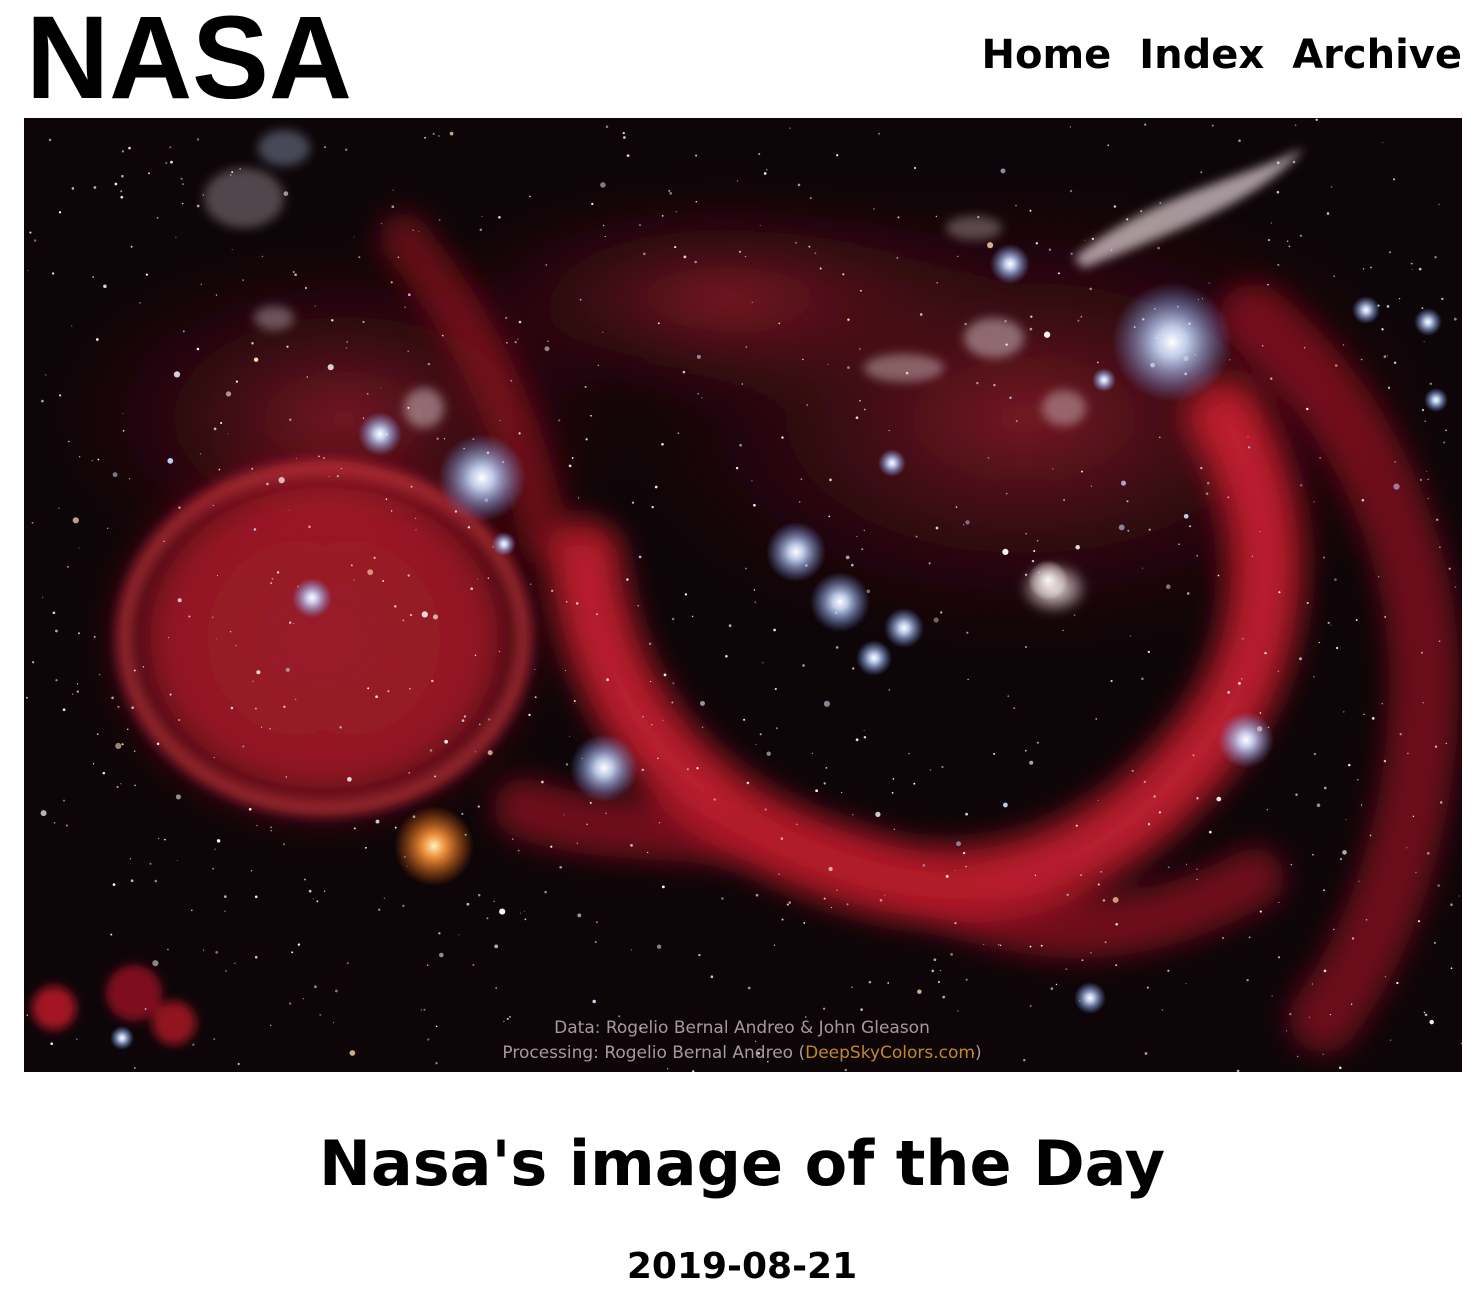  What do you see at coordinates (189, 62) in the screenshot?
I see `nasa-logo: NASA` at bounding box center [189, 62].